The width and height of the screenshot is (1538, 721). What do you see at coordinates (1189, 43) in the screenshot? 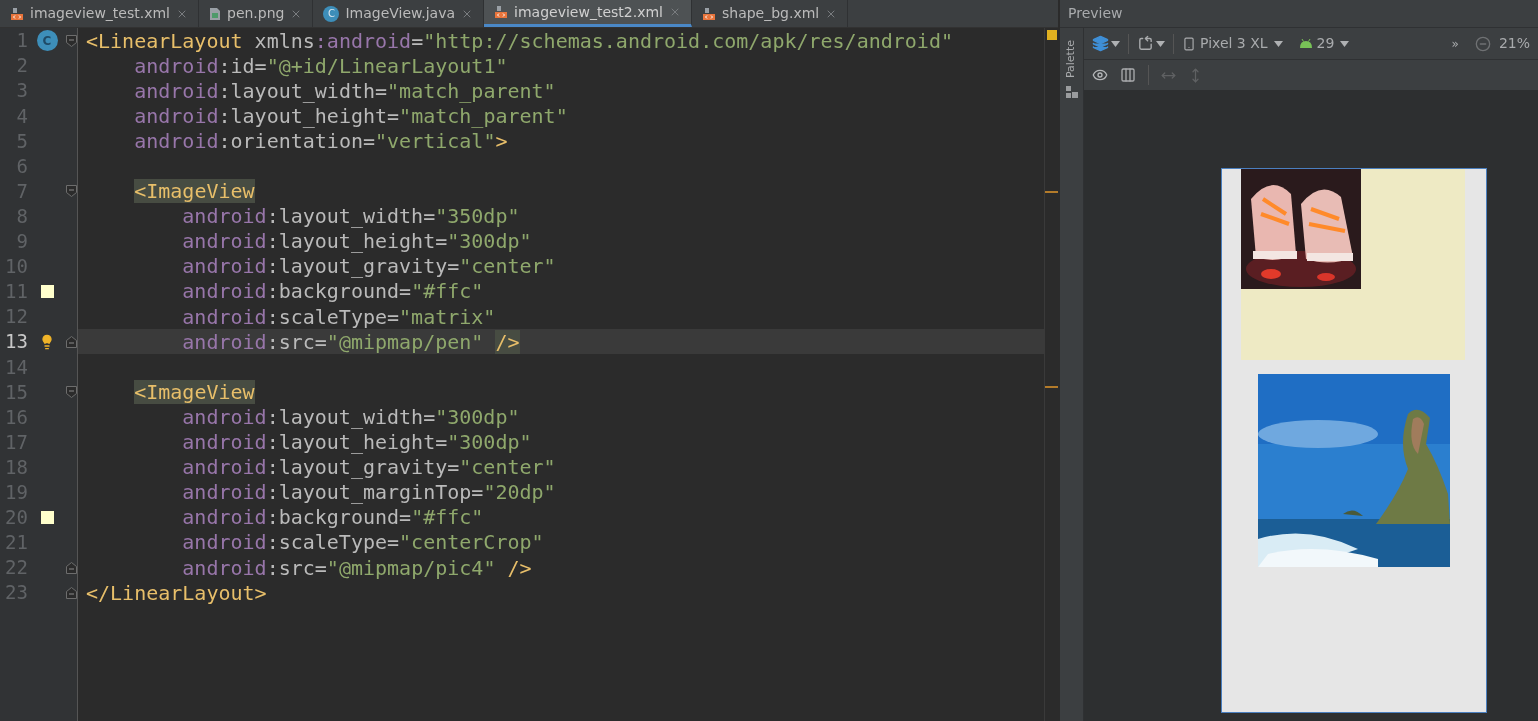
I see `phone-icon` at bounding box center [1189, 43].